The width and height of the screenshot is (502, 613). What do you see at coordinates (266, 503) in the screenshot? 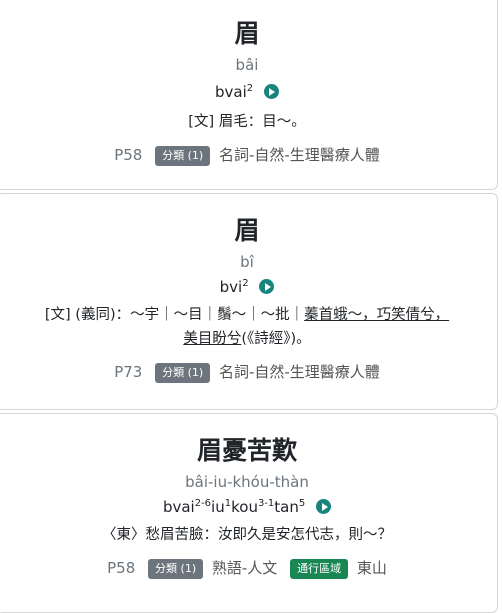
I see `roman-tone: 3-1` at bounding box center [266, 503].